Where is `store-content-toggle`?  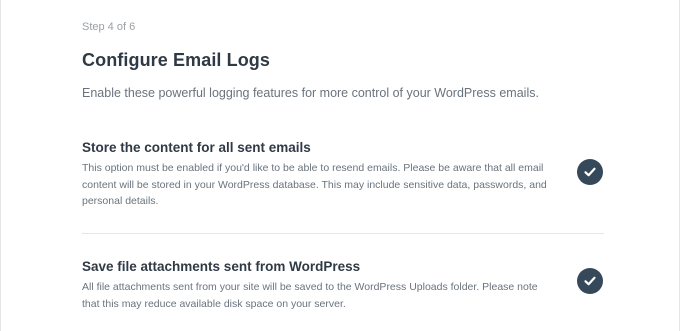 store-content-toggle is located at coordinates (590, 172).